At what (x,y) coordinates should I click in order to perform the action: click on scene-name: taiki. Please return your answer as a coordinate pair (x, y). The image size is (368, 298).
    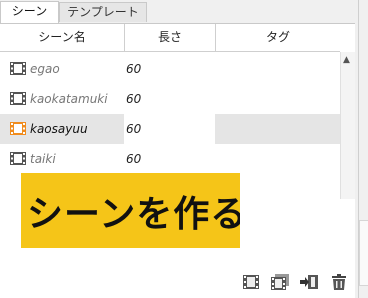
    Looking at the image, I should click on (43, 159).